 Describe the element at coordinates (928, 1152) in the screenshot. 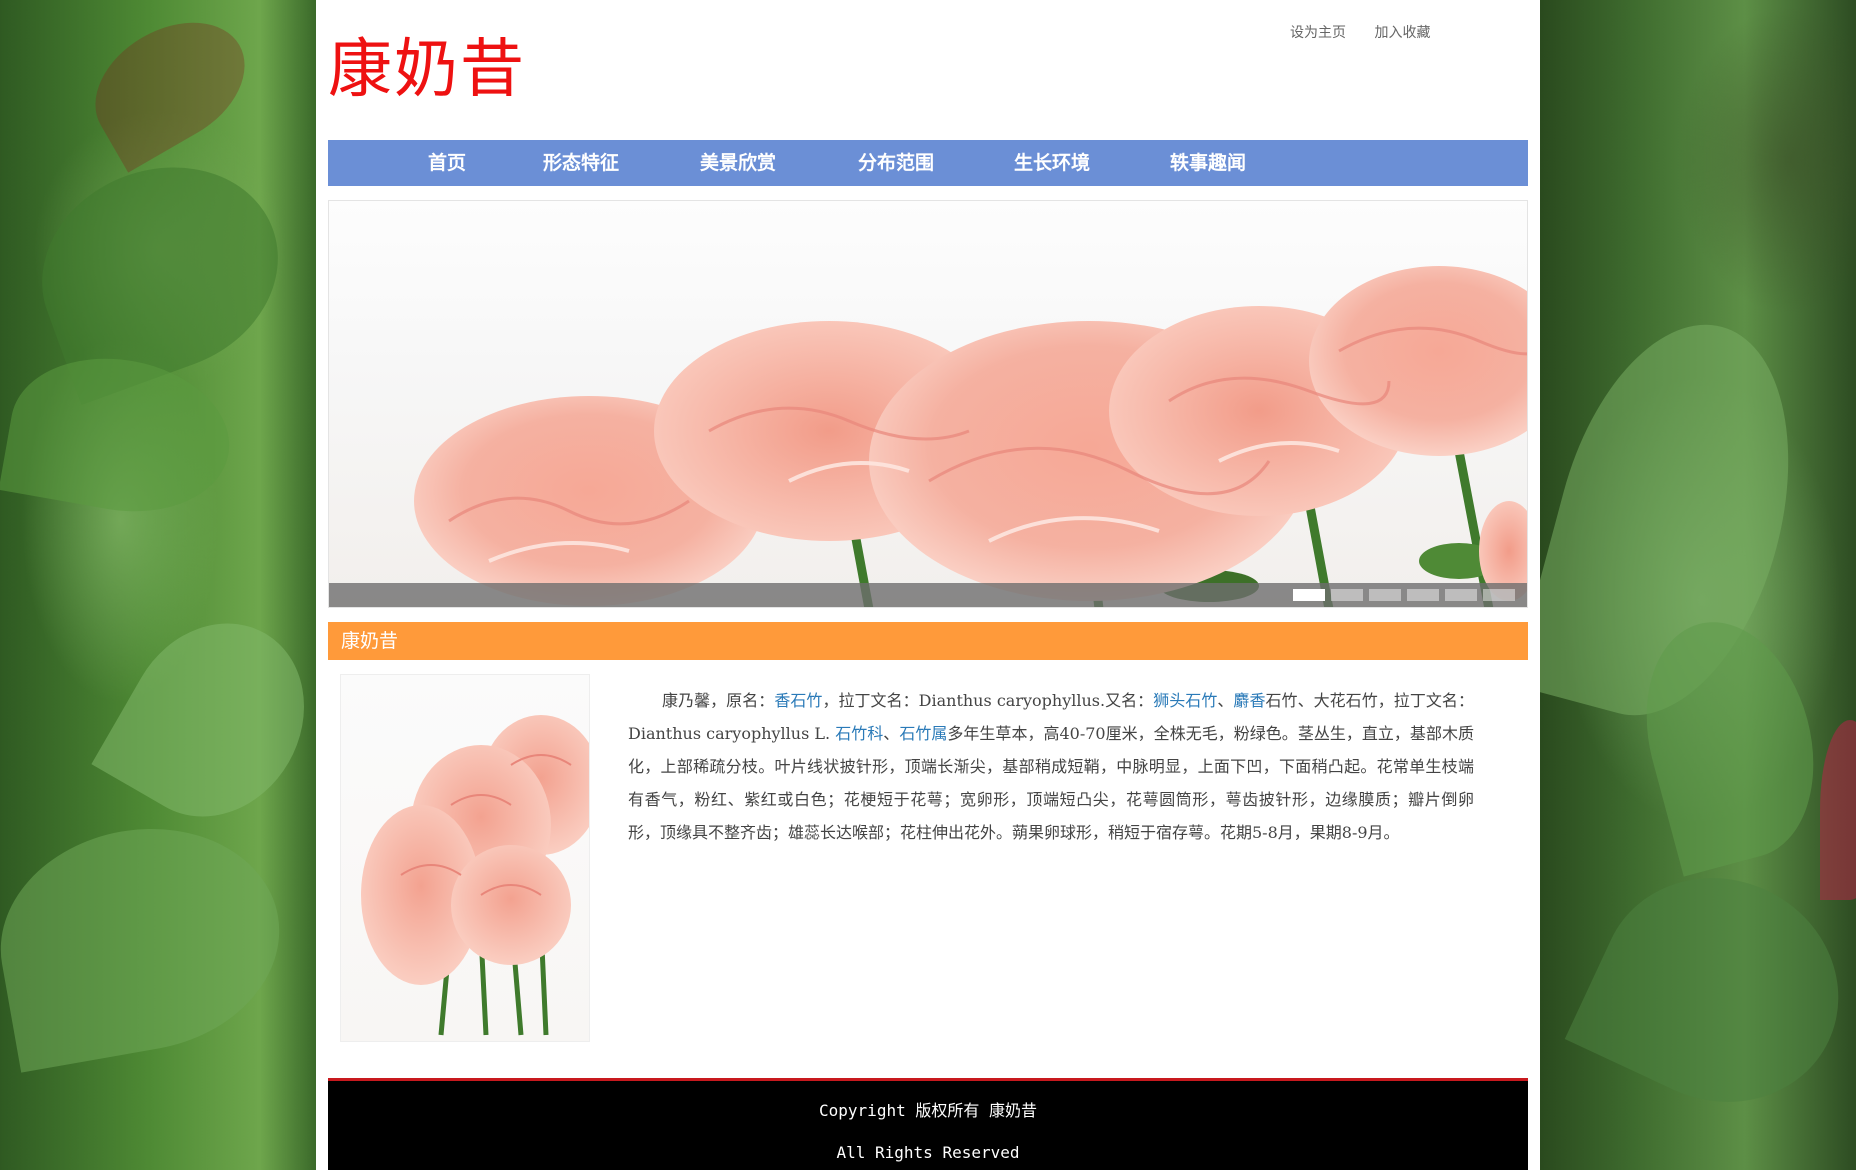

I see `footer-rights: All Rights Reserved` at that location.